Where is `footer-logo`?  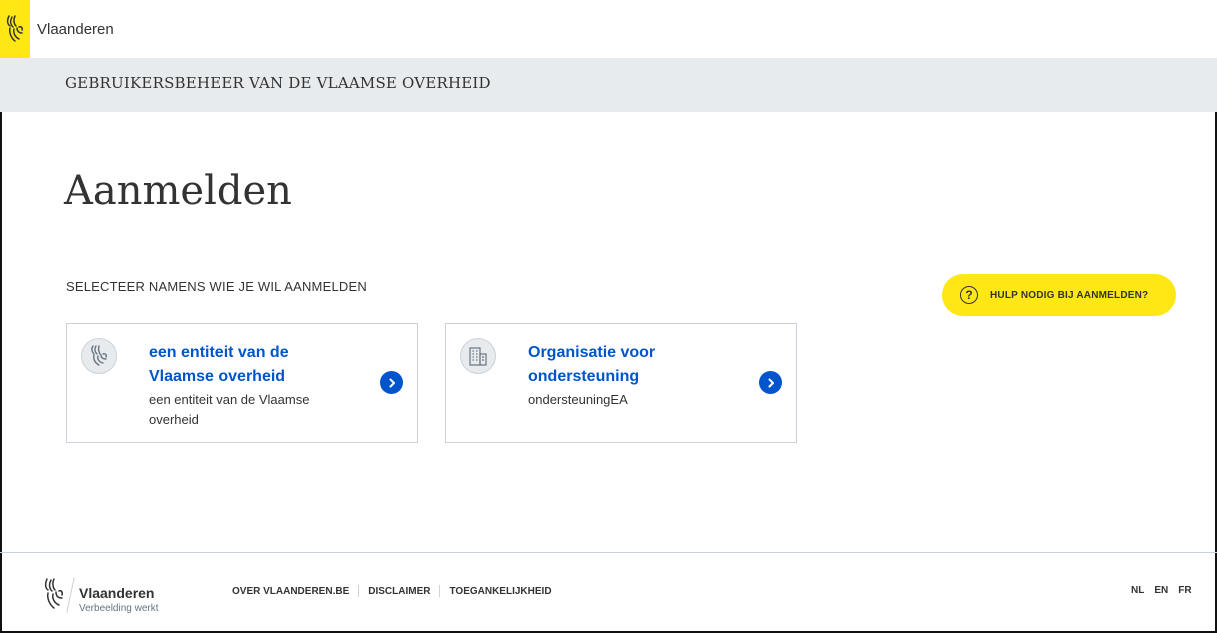 footer-logo is located at coordinates (54, 596).